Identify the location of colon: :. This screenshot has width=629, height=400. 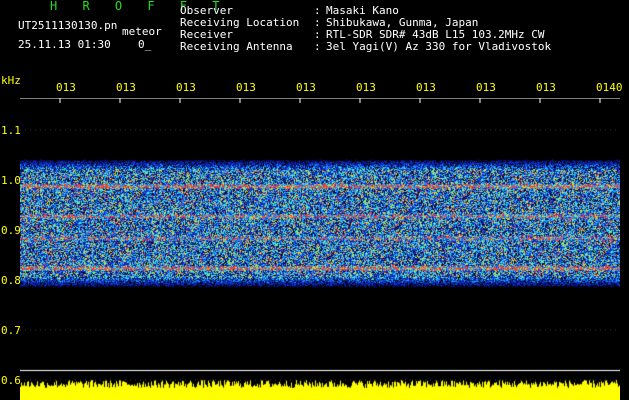
(317, 46).